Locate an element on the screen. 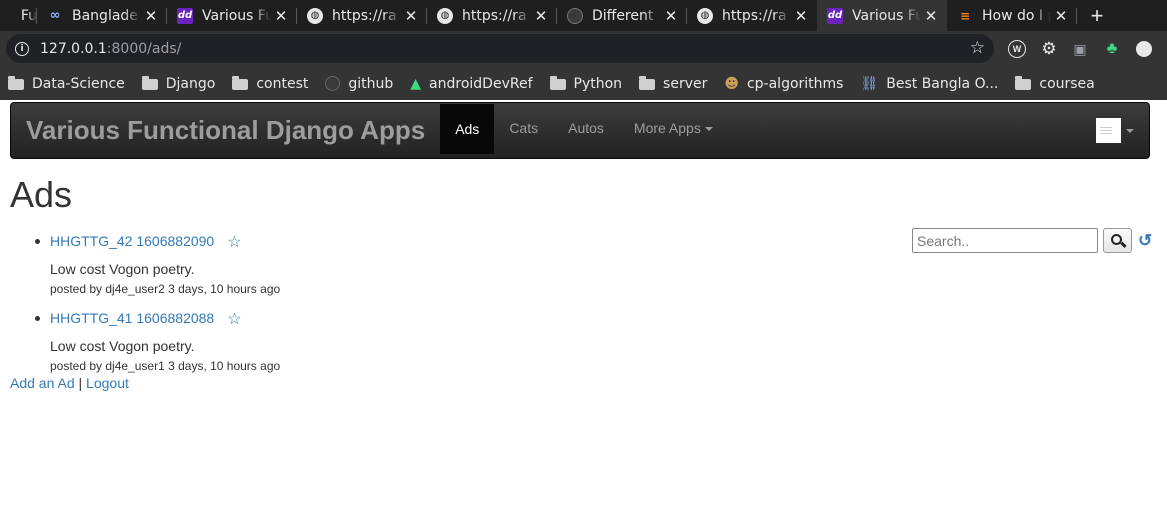  bookmark-label: contest is located at coordinates (282, 83).